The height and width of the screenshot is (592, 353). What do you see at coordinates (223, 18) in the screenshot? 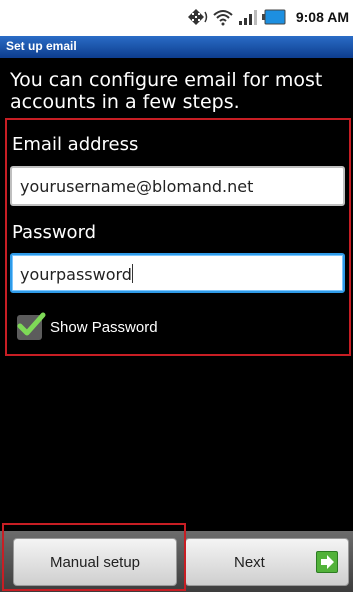
I see `wifi-icon` at bounding box center [223, 18].